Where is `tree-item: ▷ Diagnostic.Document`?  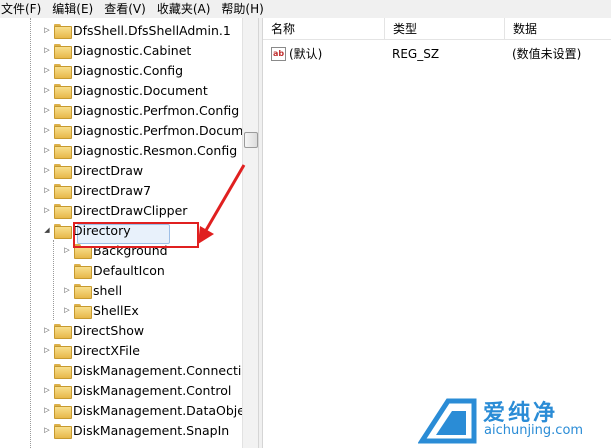 tree-item: ▷ Diagnostic.Document is located at coordinates (125, 90).